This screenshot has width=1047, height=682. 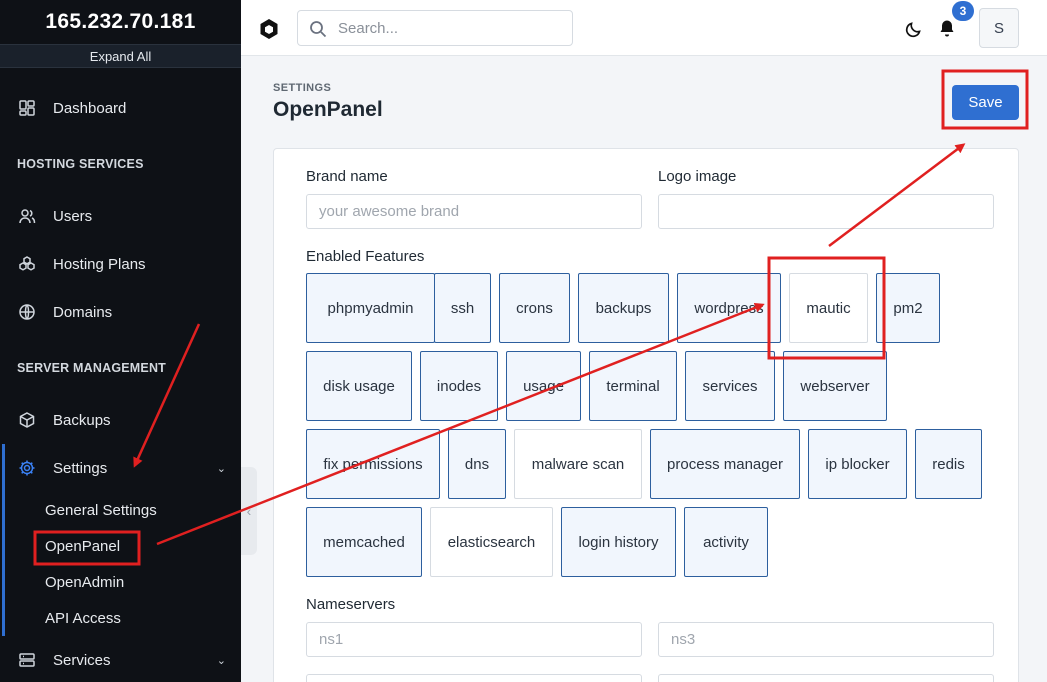 What do you see at coordinates (623, 308) in the screenshot?
I see `feature-toggle-backups: backups` at bounding box center [623, 308].